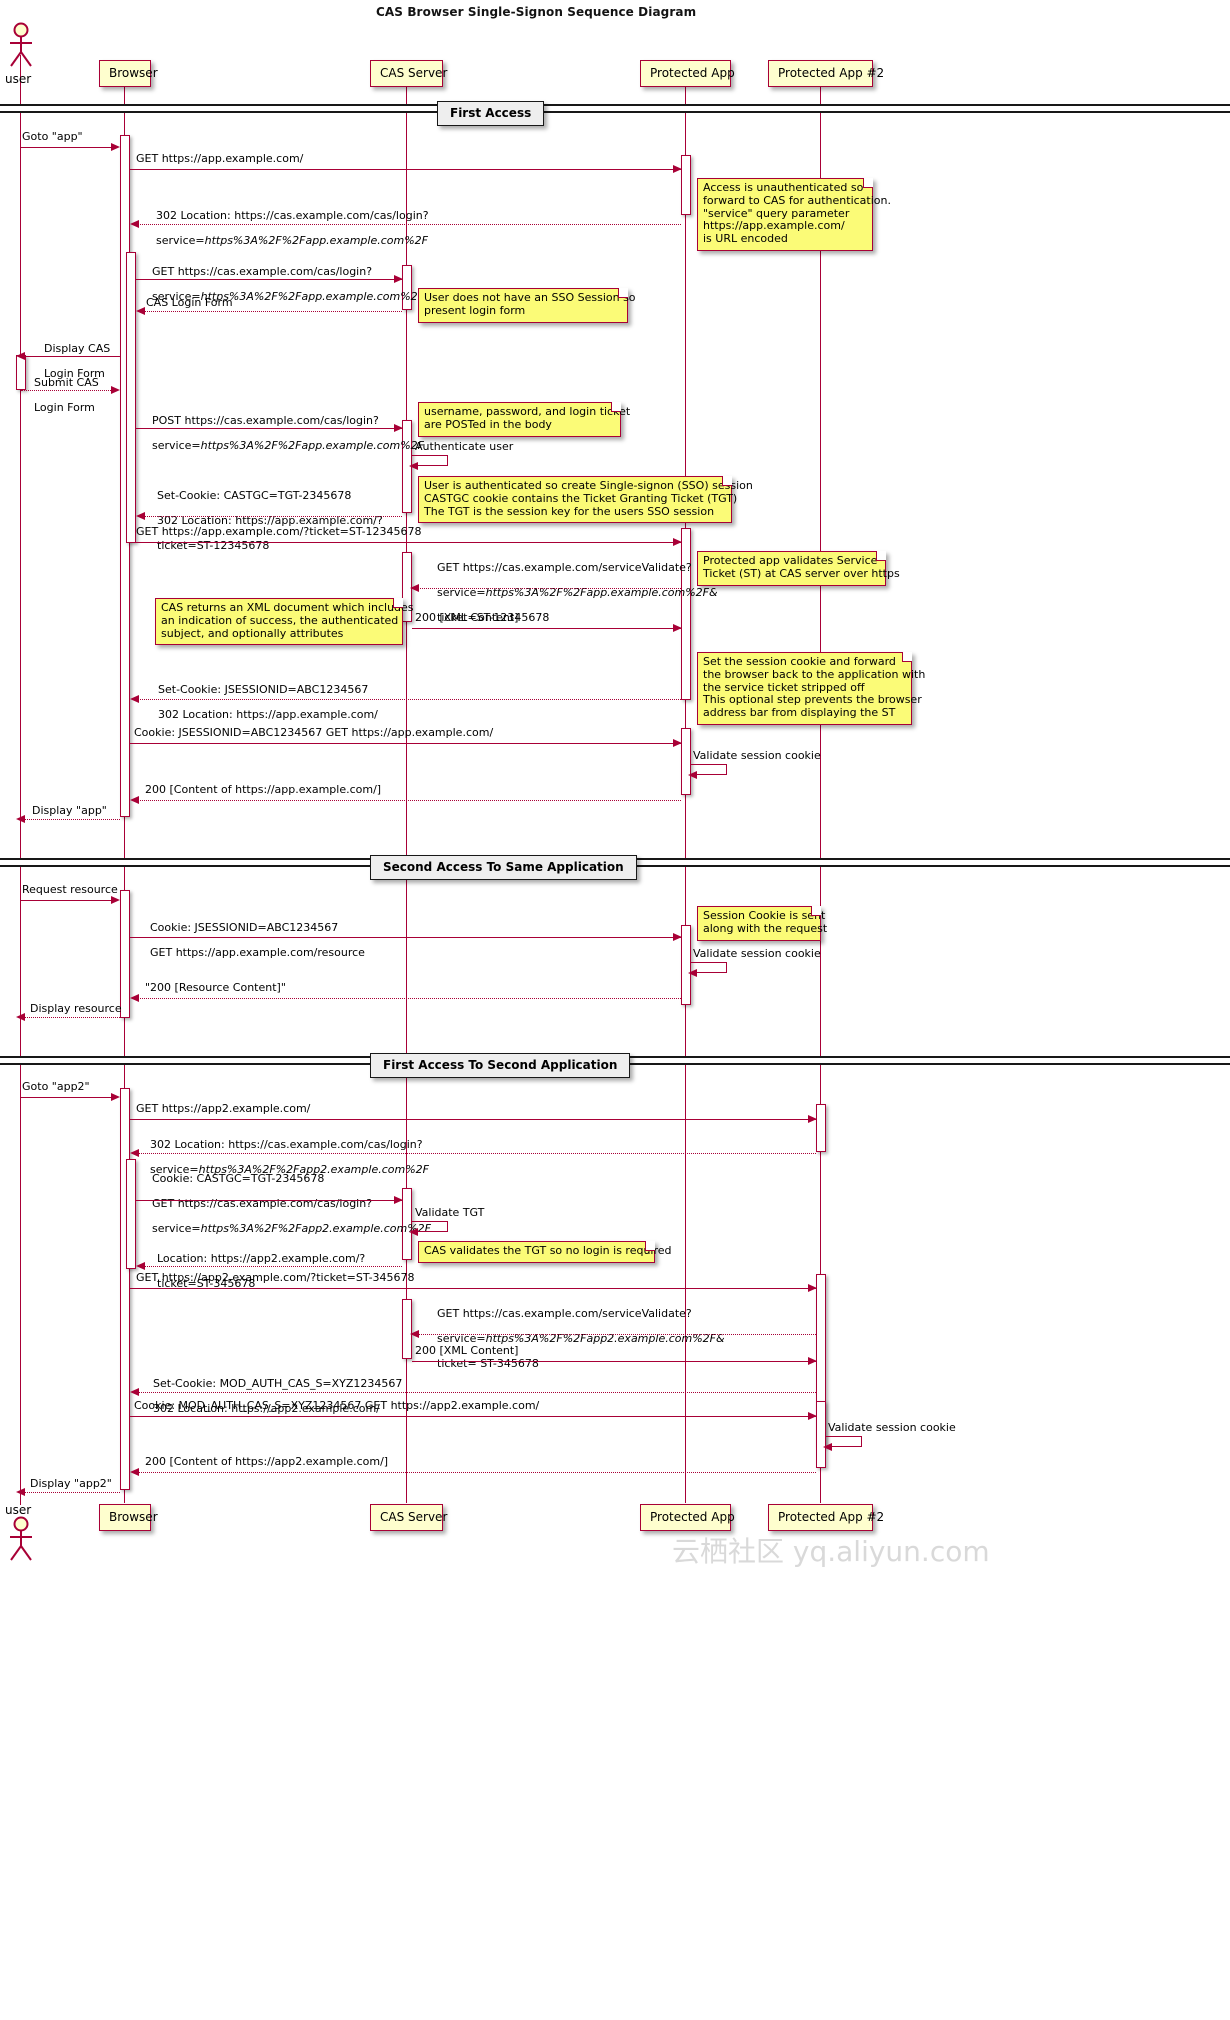 Image resolution: width=1230 pixels, height=2020 pixels. Describe the element at coordinates (134, 998) in the screenshot. I see `msg-arrow-200-resource-content` at that location.